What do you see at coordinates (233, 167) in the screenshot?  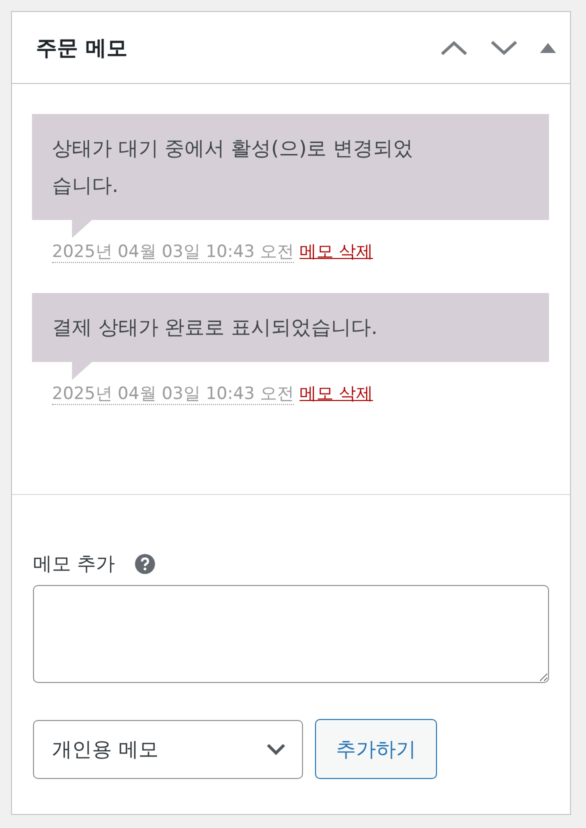 I see `note-text: 상태가 대기 중에서 활성(으)로 변경되었습니다.` at bounding box center [233, 167].